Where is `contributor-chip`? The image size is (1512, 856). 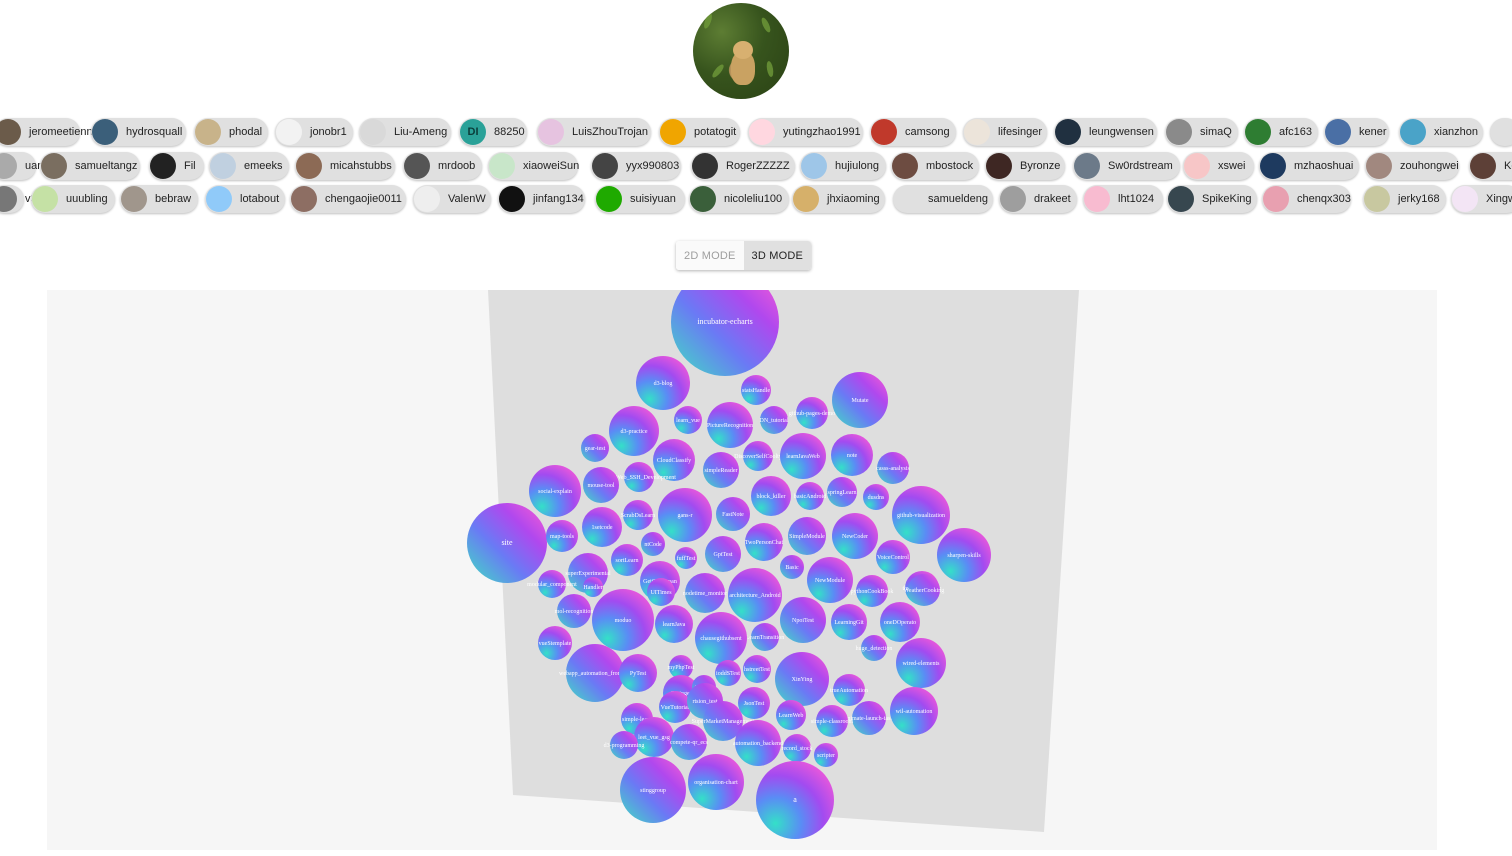
contributor-chip is located at coordinates (1501, 132).